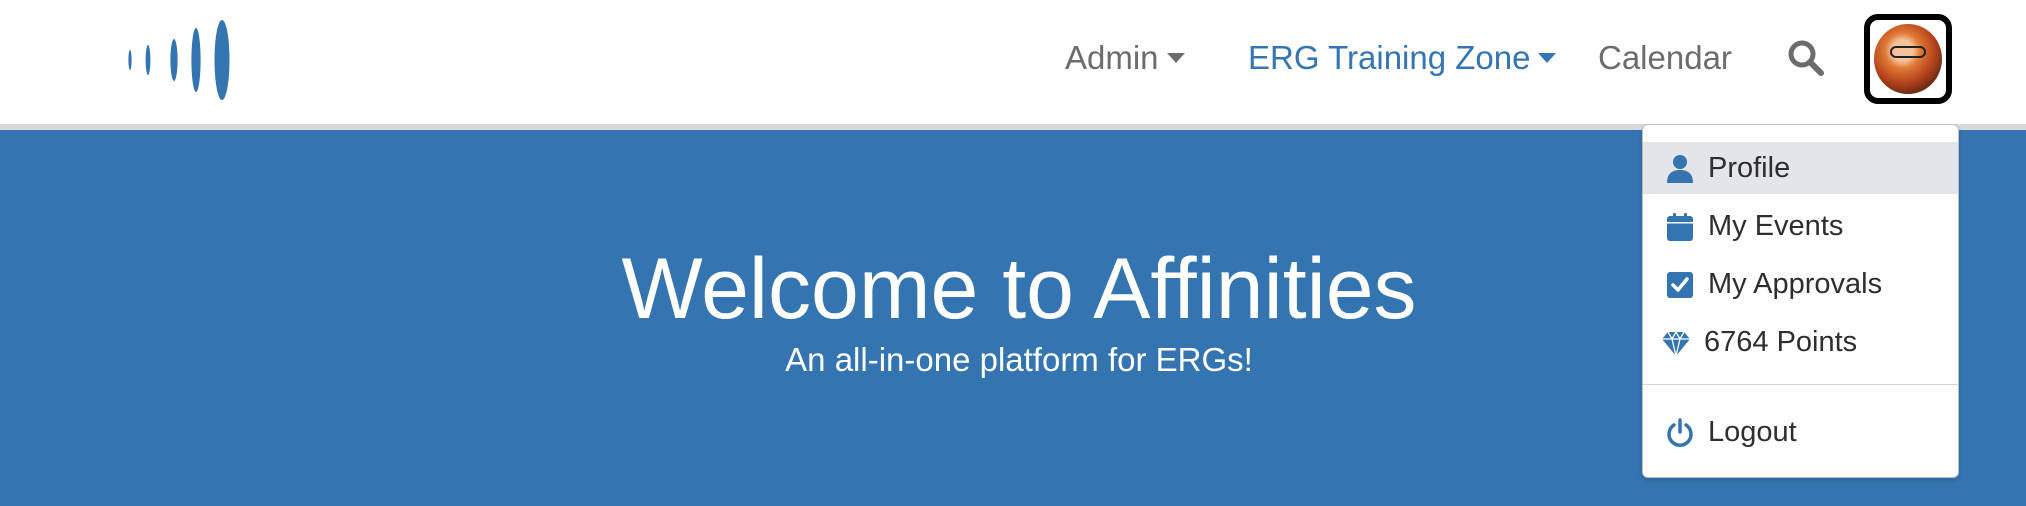 The height and width of the screenshot is (506, 2026). What do you see at coordinates (1676, 343) in the screenshot?
I see `diamond-icon` at bounding box center [1676, 343].